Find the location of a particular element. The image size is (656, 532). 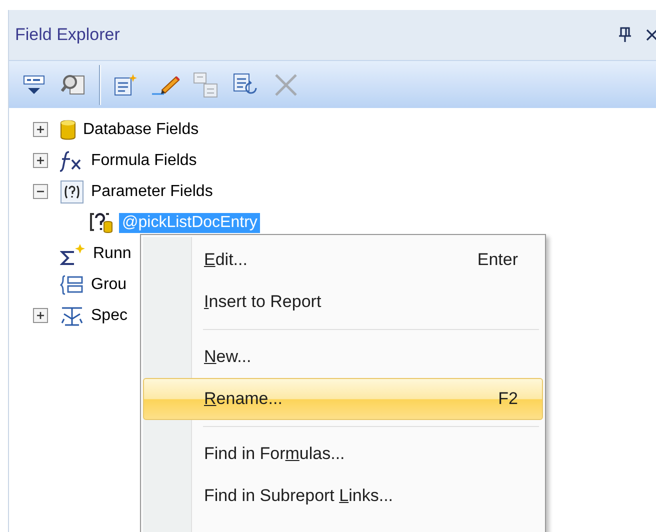

sigma-star-icon is located at coordinates (73, 253).